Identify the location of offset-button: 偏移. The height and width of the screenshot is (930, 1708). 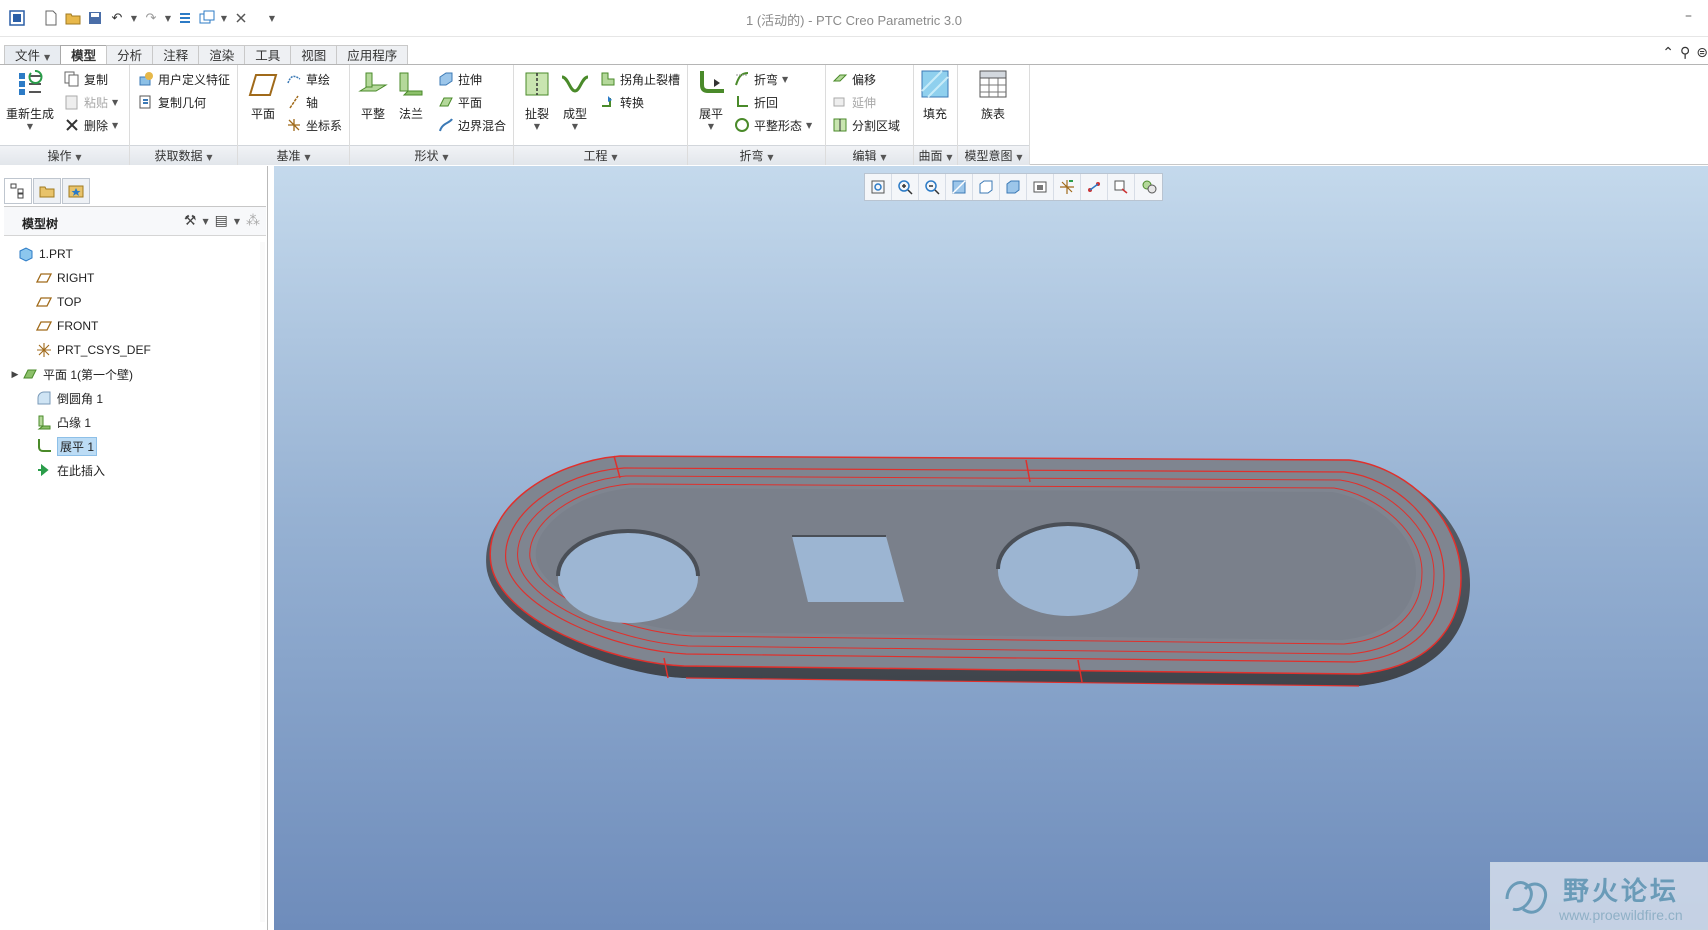
(854, 79).